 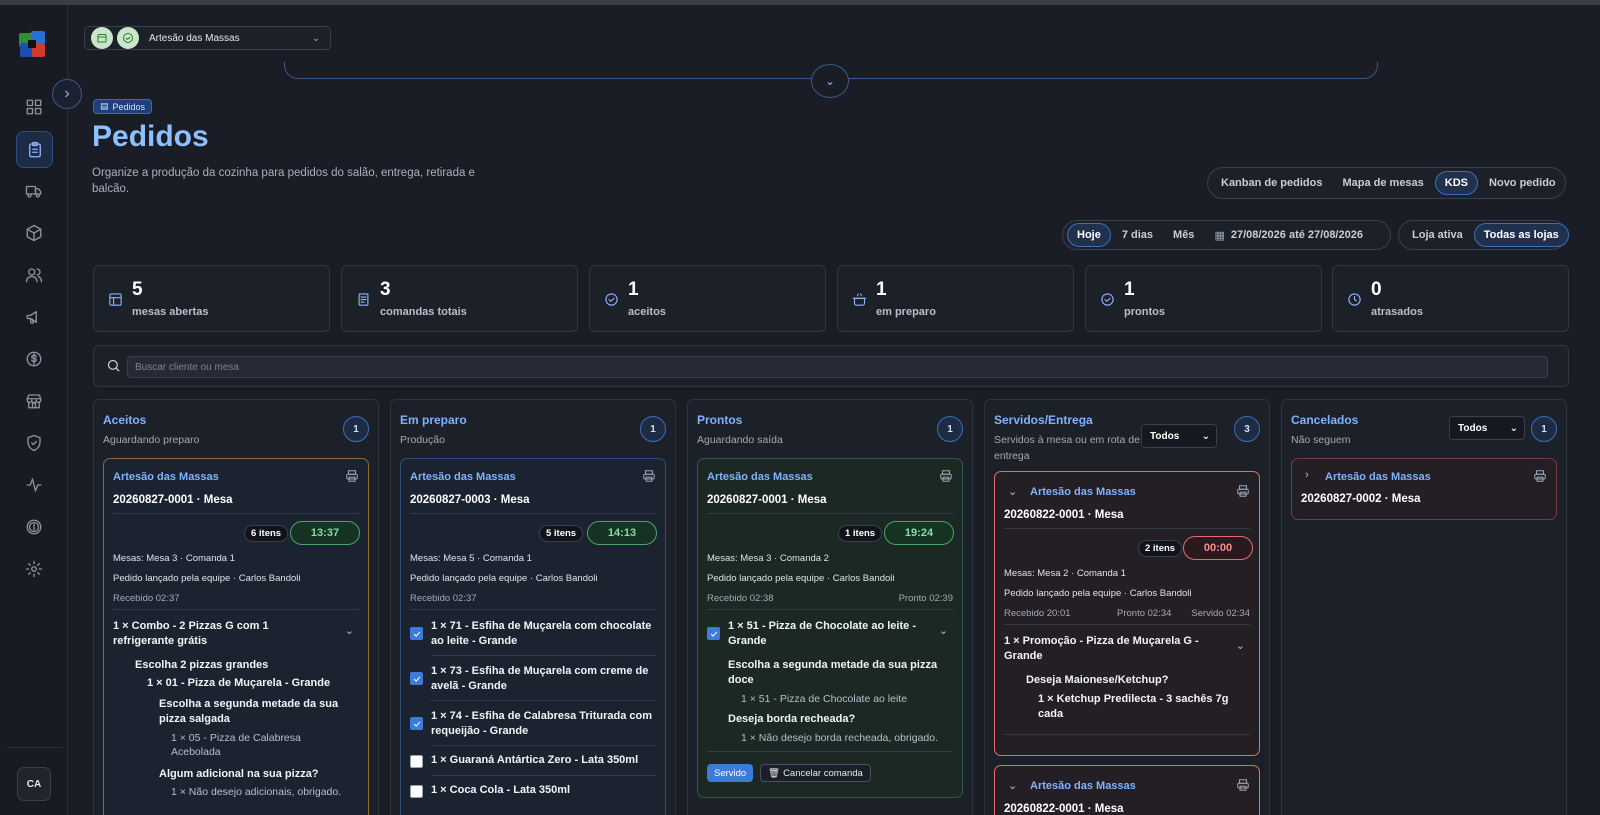 I want to click on column-subtitle: Aguardando preparo, so click(x=151, y=440).